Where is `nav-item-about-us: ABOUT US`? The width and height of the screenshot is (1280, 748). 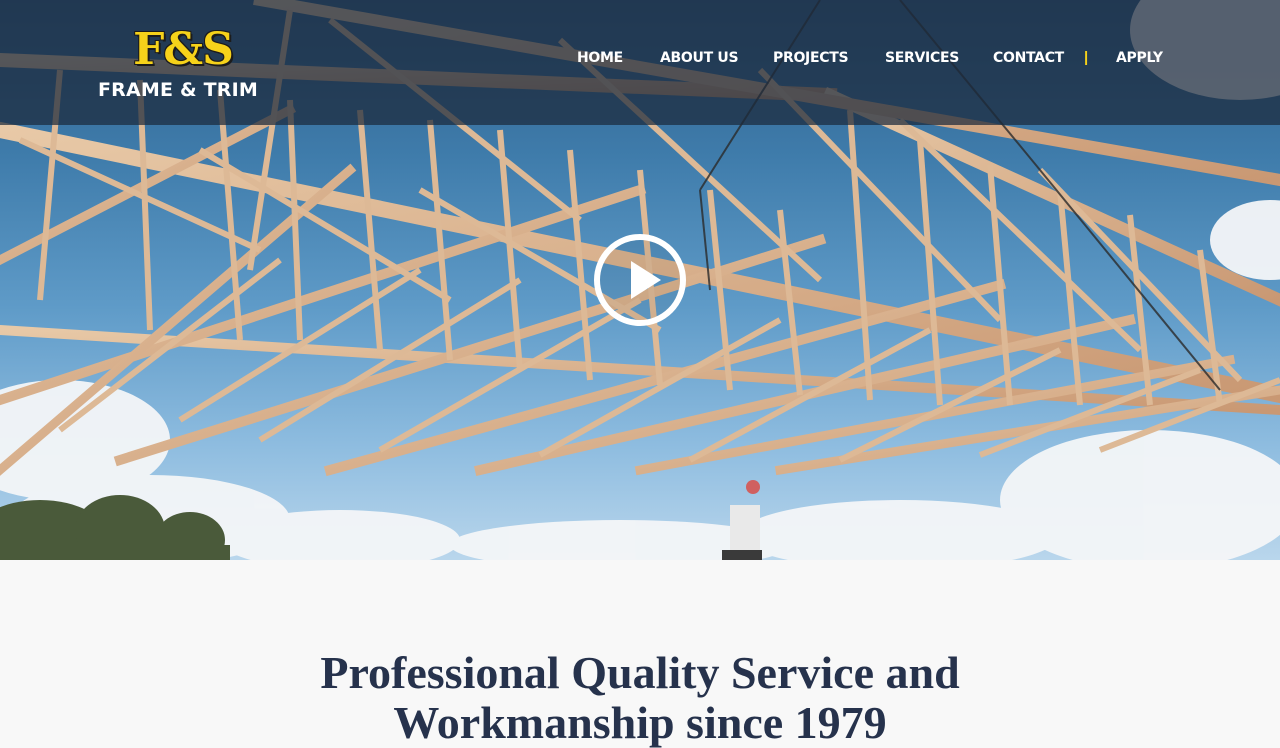
nav-item-about-us: ABOUT US is located at coordinates (699, 58).